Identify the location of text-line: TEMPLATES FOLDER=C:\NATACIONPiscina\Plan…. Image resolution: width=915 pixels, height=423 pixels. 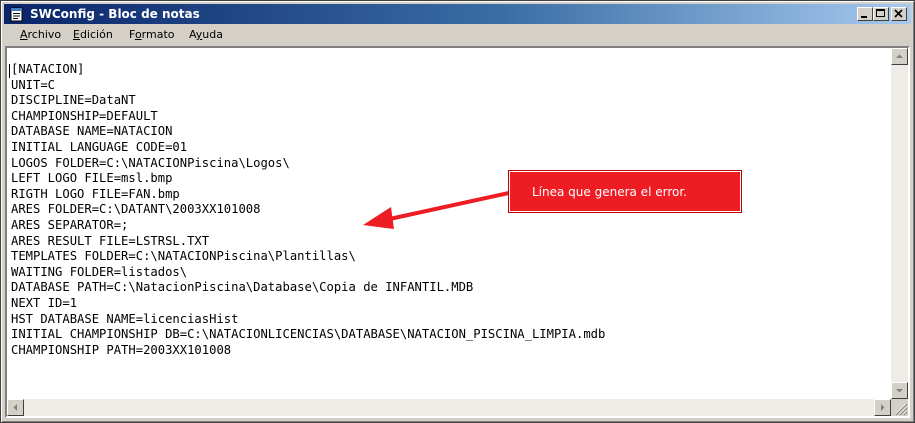
(183, 256).